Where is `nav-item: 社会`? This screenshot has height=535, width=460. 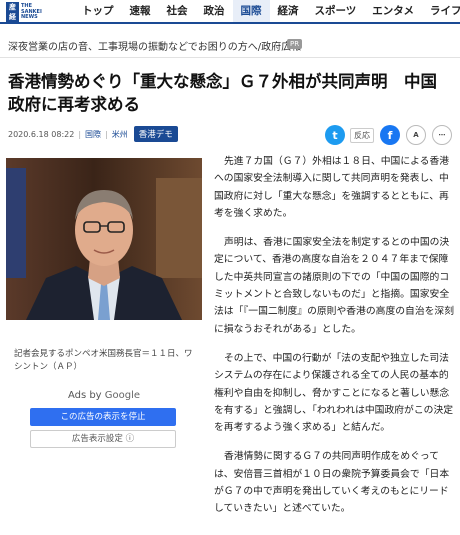
nav-item: 社会 is located at coordinates (177, 11).